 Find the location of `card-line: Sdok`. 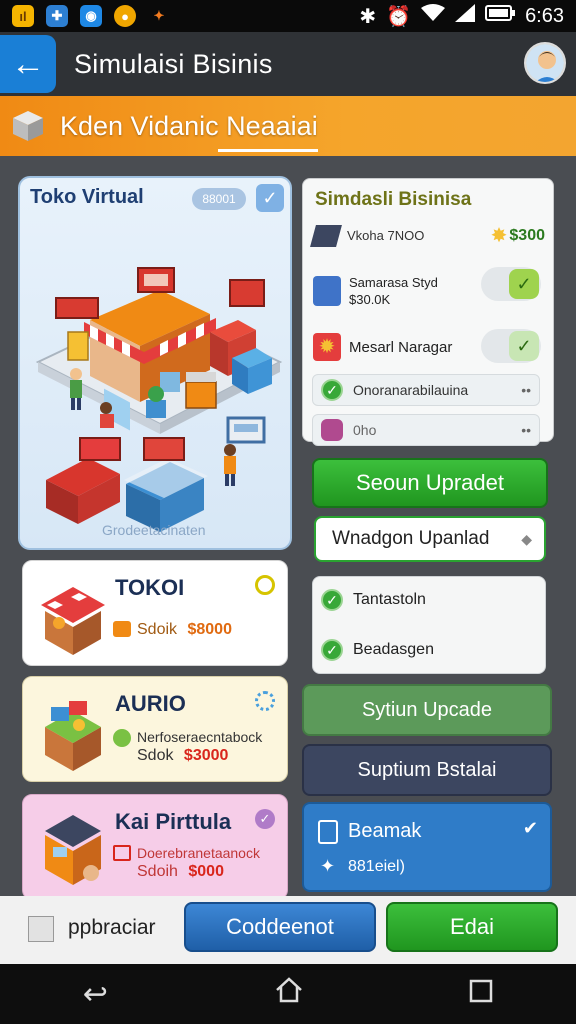

card-line: Sdok is located at coordinates (155, 755).